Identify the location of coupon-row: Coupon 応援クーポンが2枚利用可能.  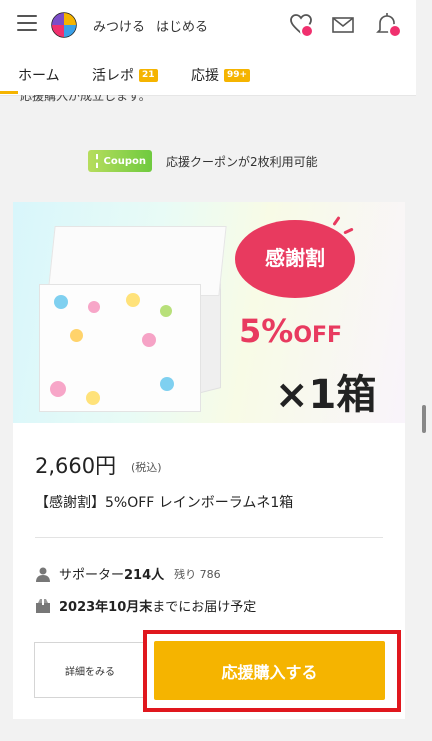
(203, 161).